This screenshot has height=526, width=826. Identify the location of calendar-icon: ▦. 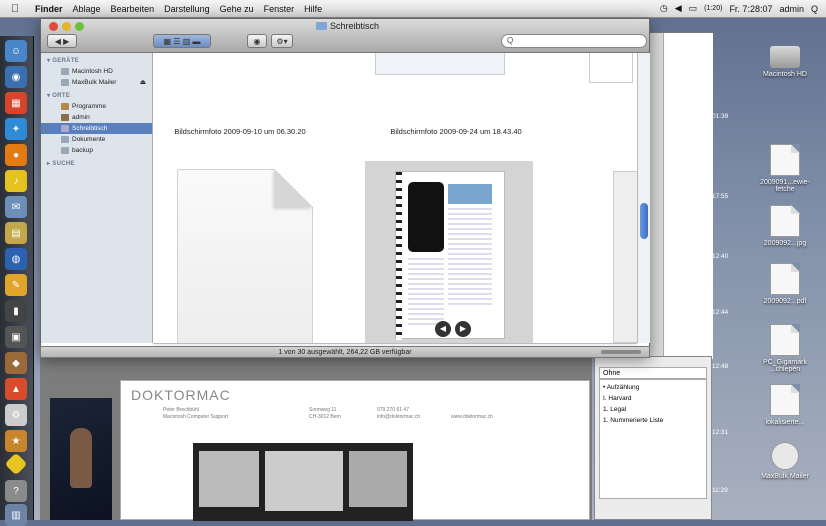
(16, 103).